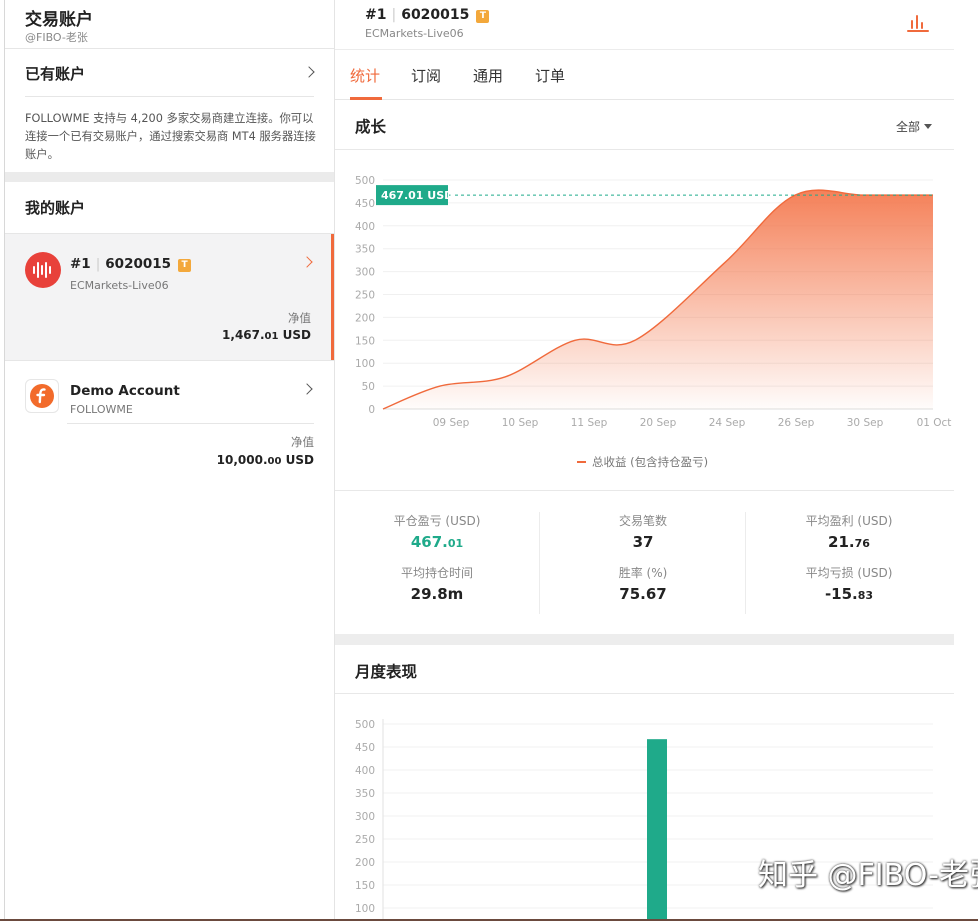 Image resolution: width=978 pixels, height=921 pixels. Describe the element at coordinates (365, 75) in the screenshot. I see `tab-stats: 统计` at that location.